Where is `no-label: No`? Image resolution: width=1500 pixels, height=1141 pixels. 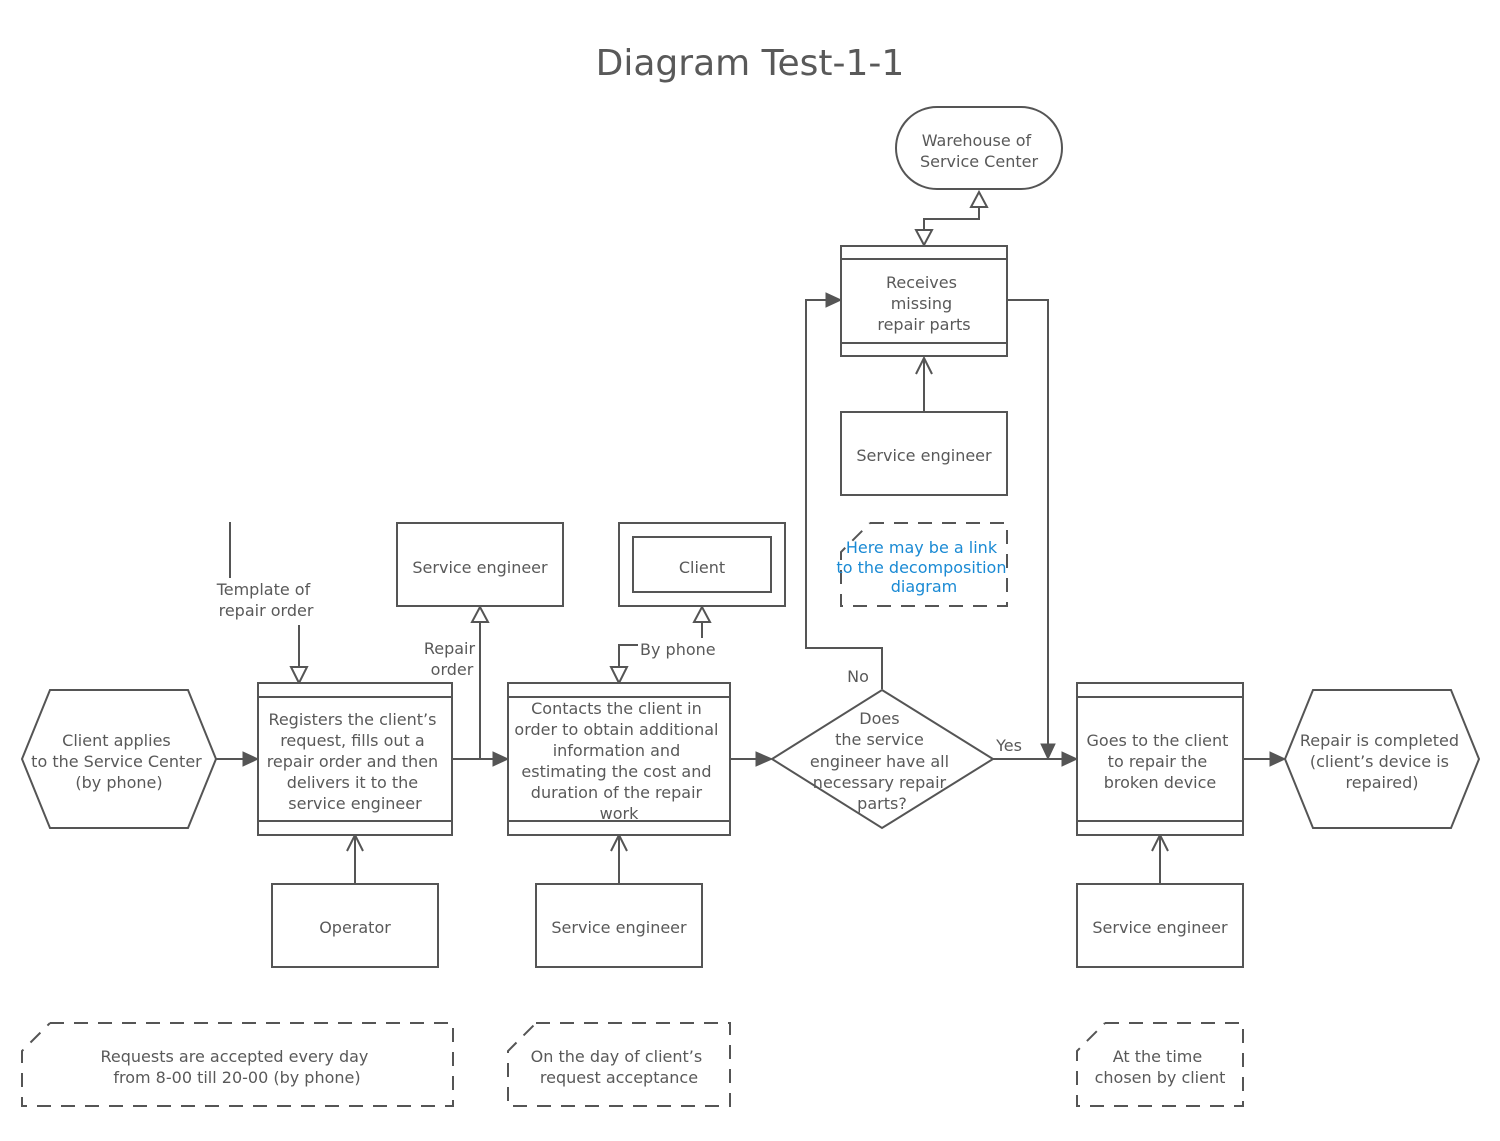
no-label: No is located at coordinates (858, 676).